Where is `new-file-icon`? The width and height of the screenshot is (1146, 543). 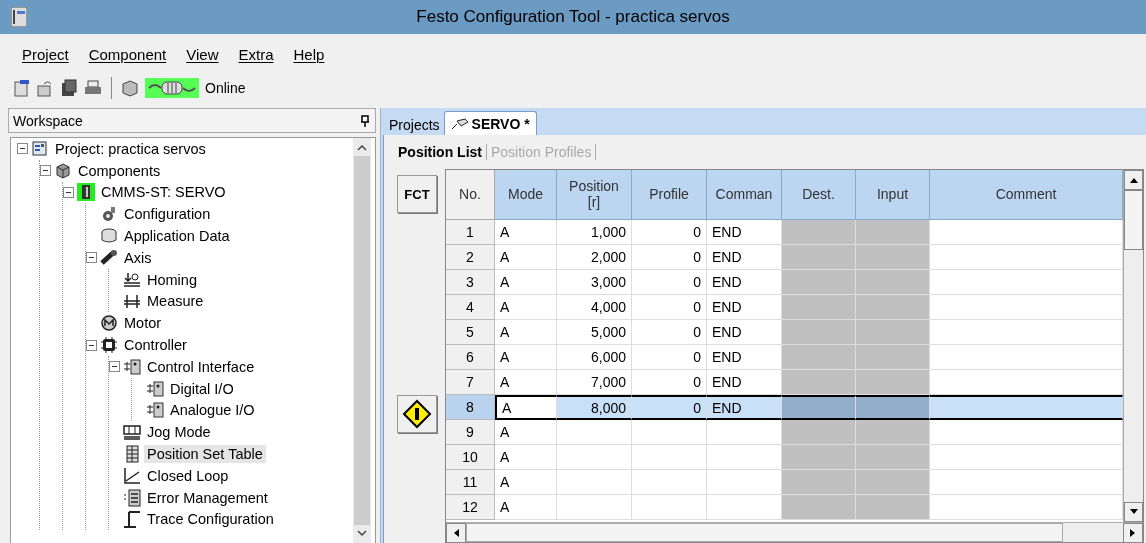
new-file-icon is located at coordinates (21, 88).